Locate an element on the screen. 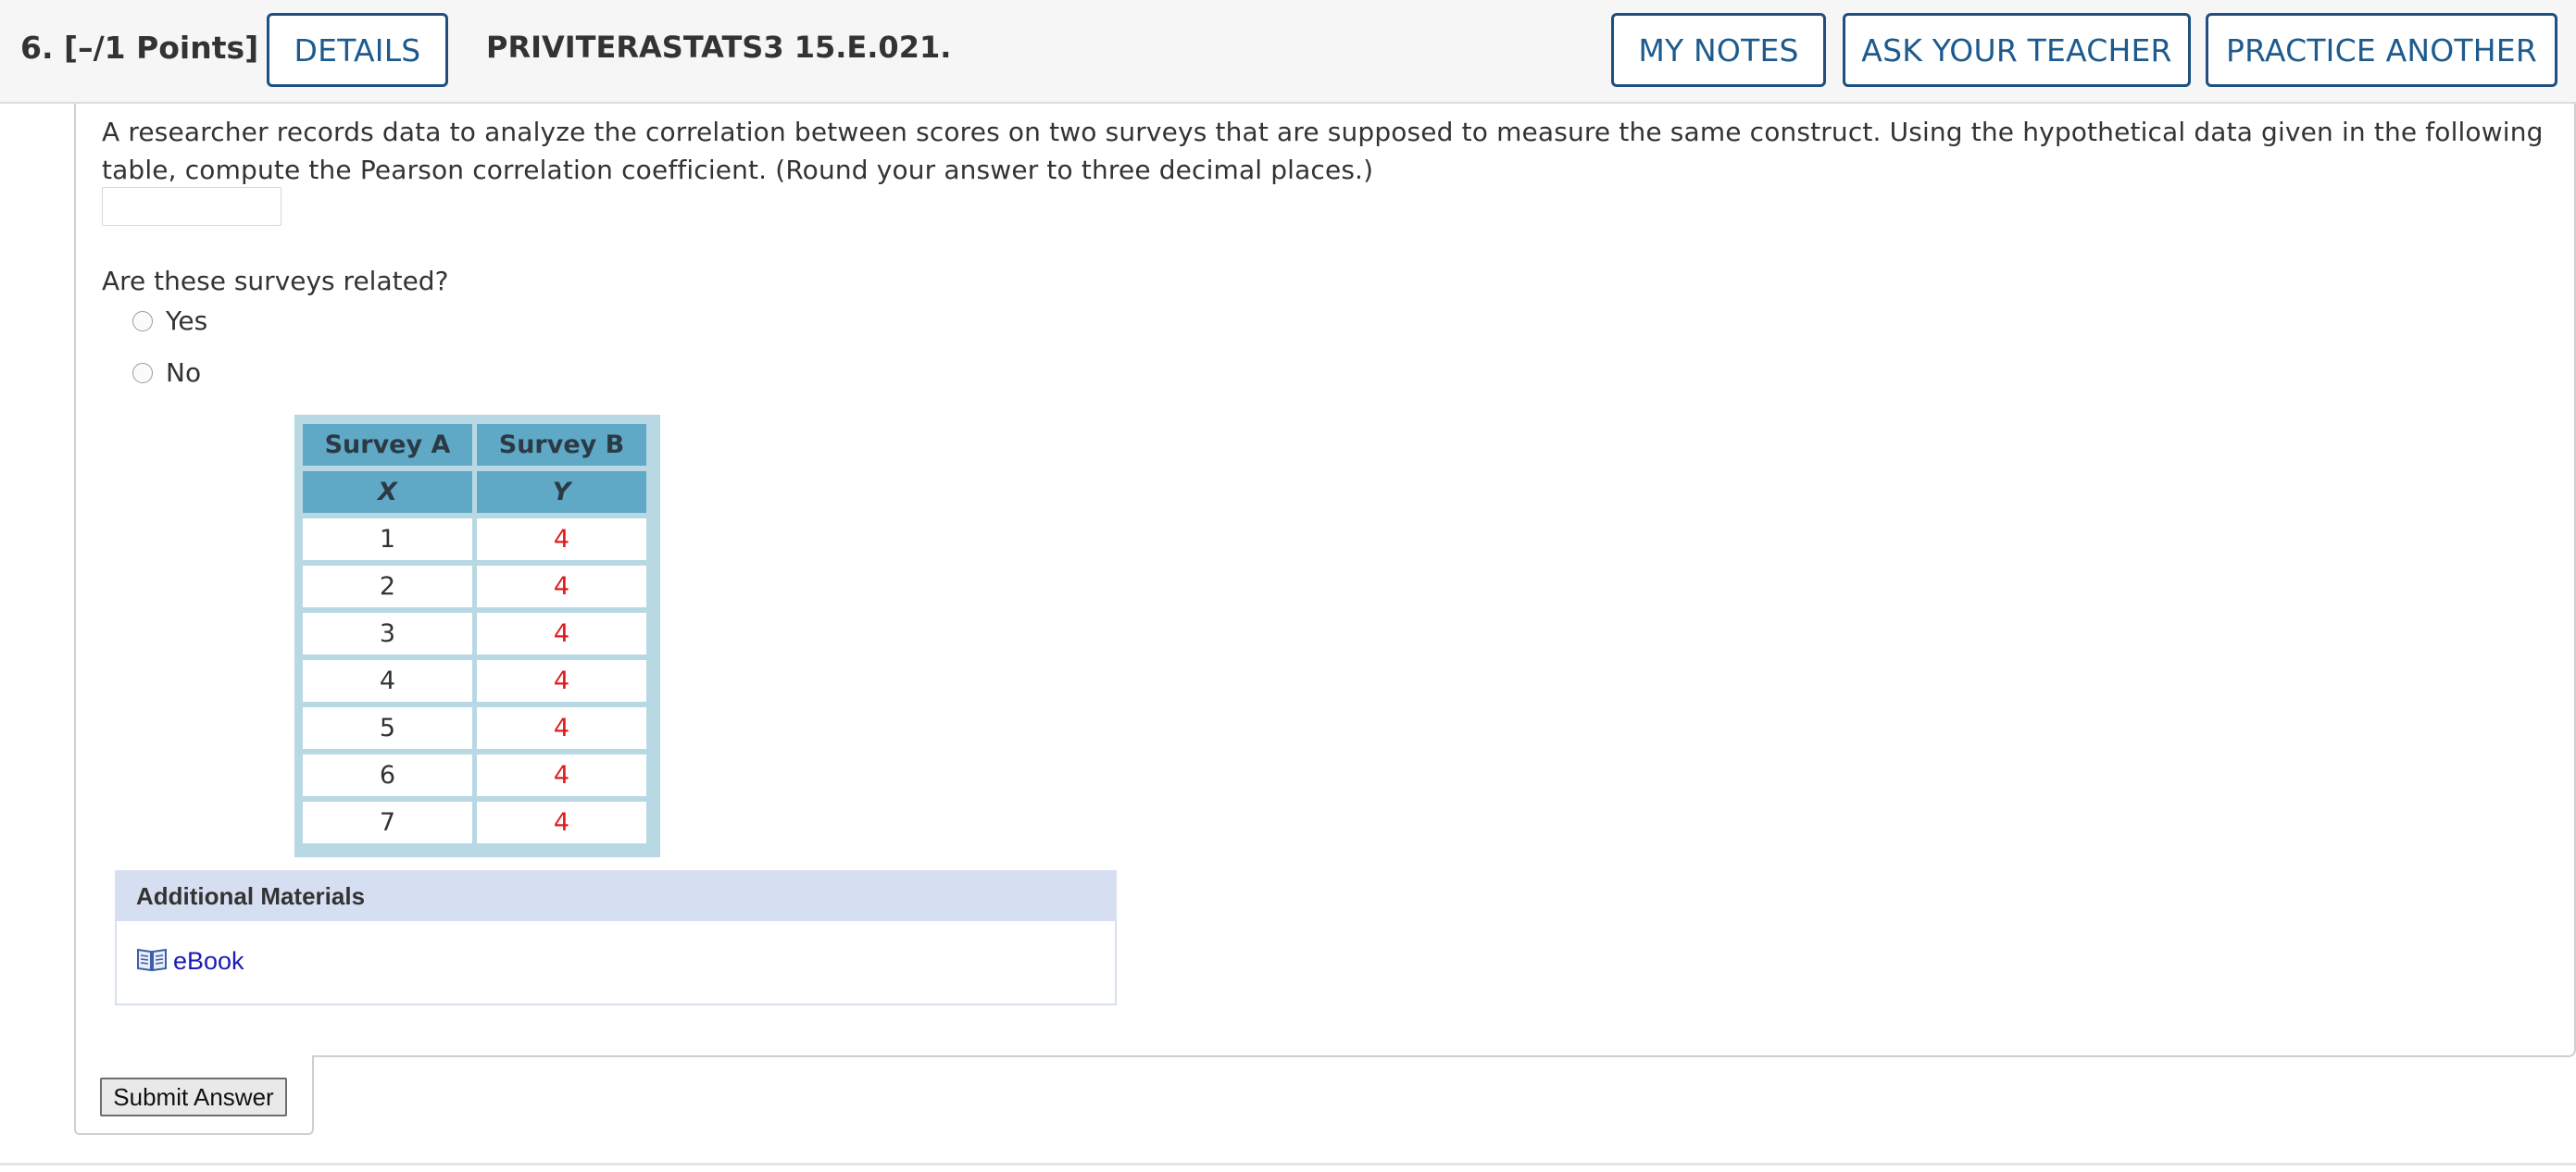 Image resolution: width=2576 pixels, height=1172 pixels. table-subheader-row: X Y is located at coordinates (474, 492).